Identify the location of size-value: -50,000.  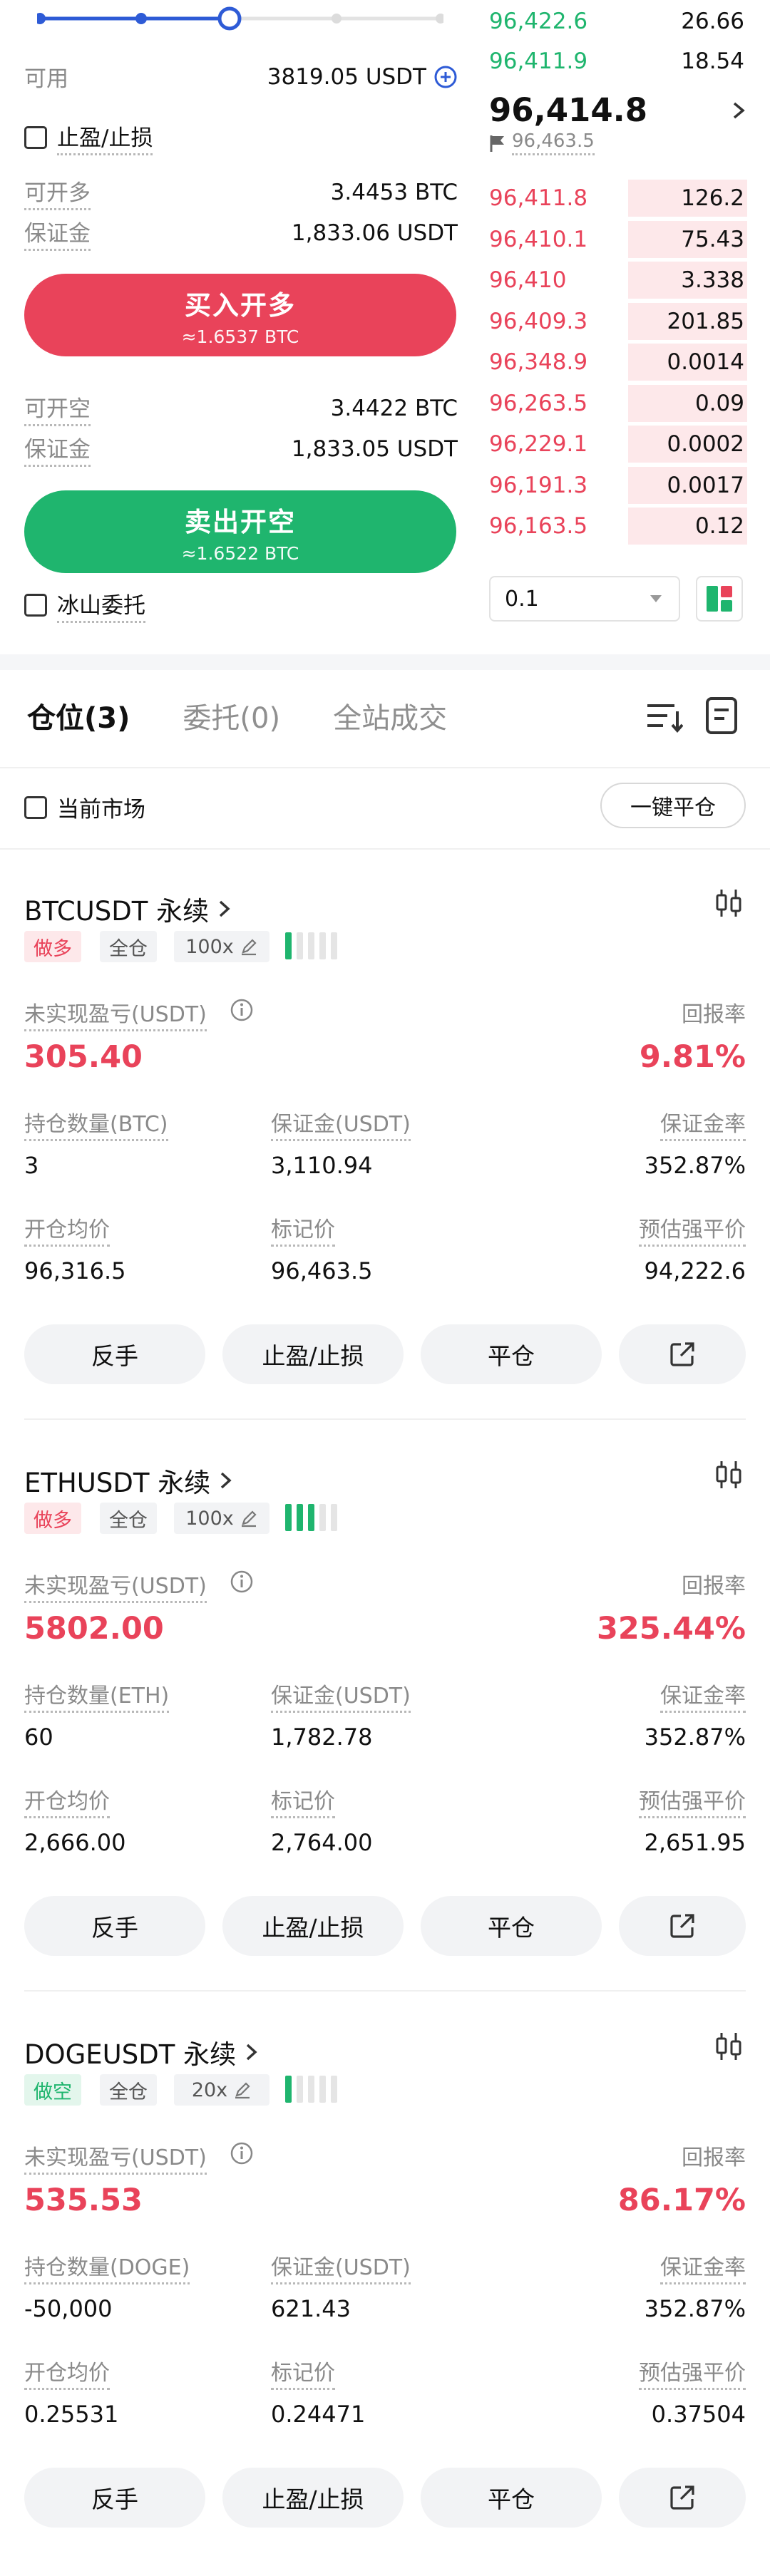
(68, 2308).